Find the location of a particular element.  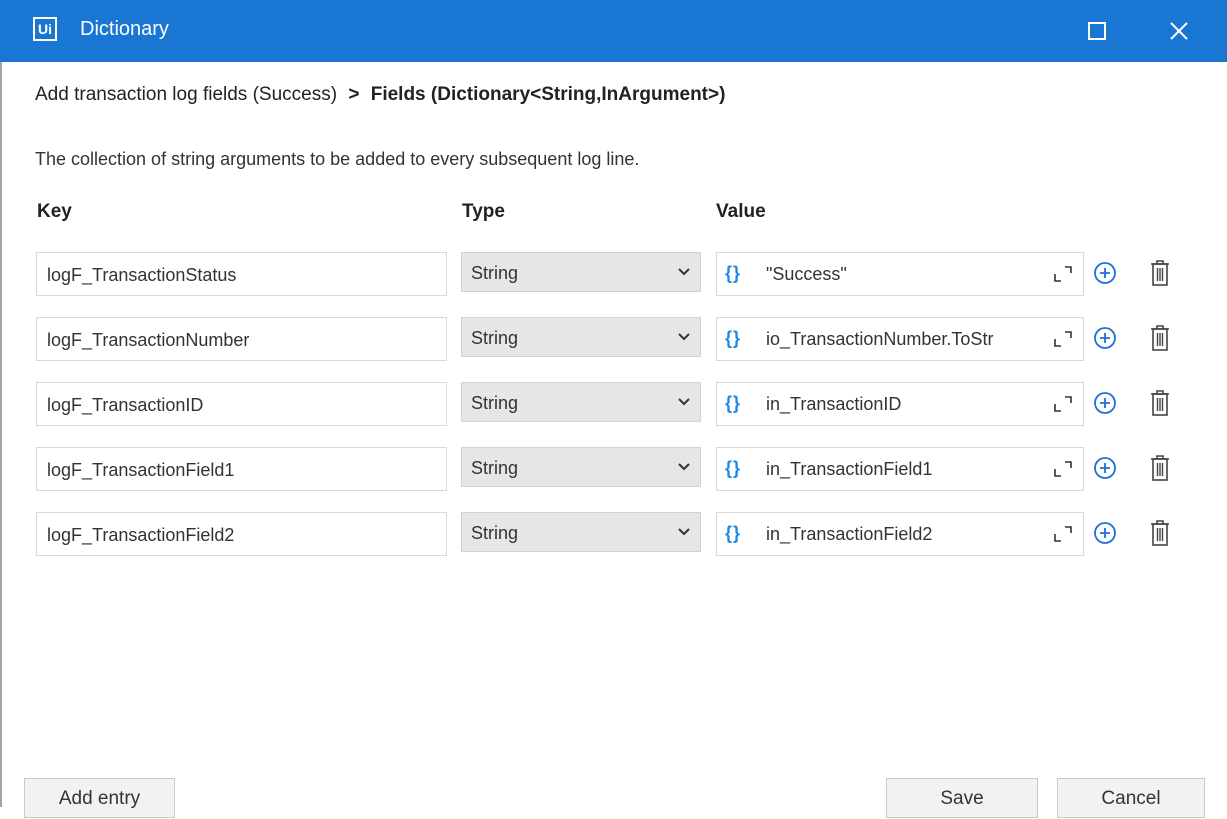

add-entry-button: Add entry is located at coordinates (99, 798).